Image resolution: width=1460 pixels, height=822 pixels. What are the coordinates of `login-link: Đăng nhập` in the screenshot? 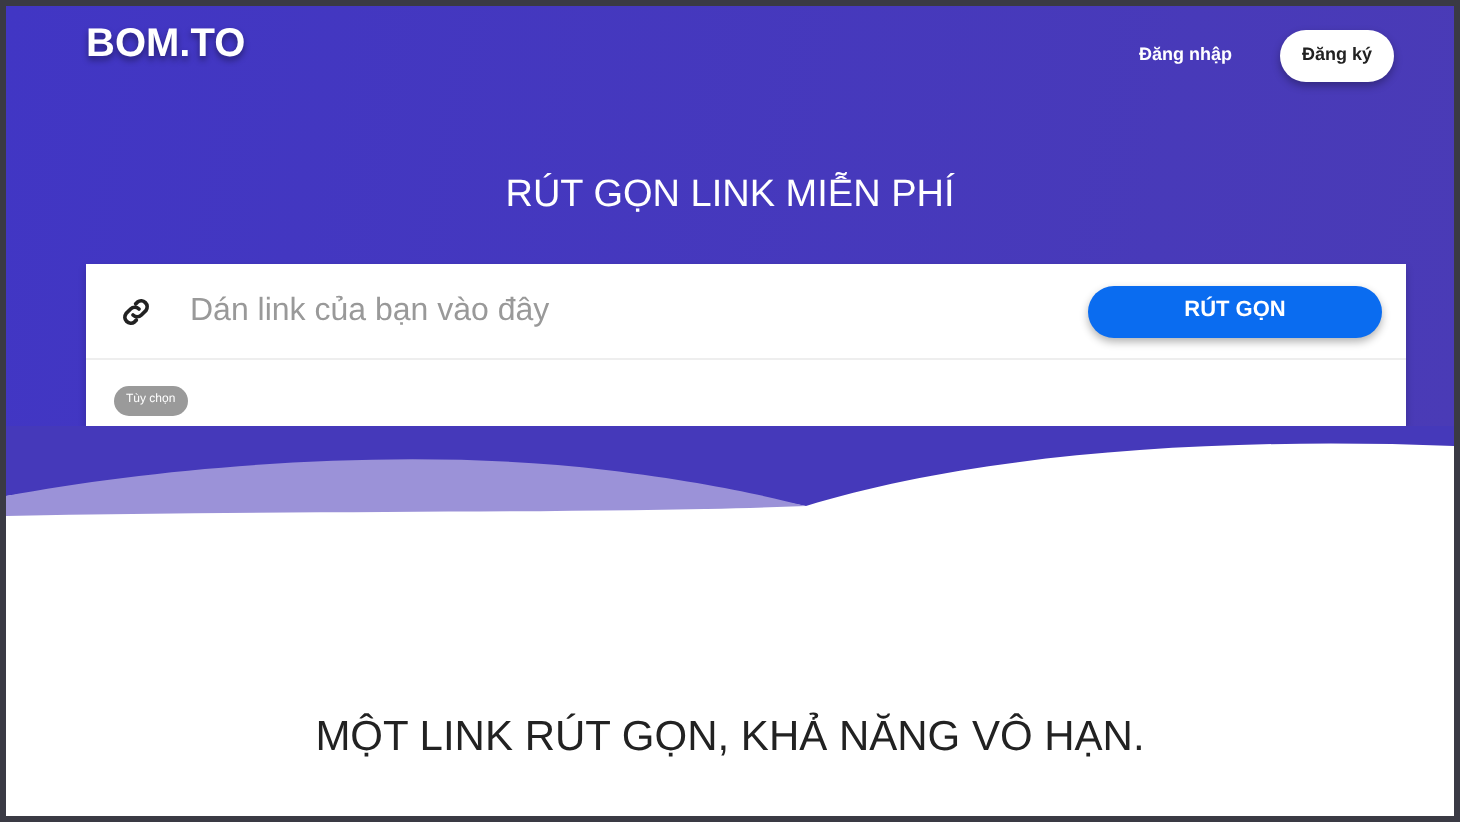 It's located at (1185, 55).